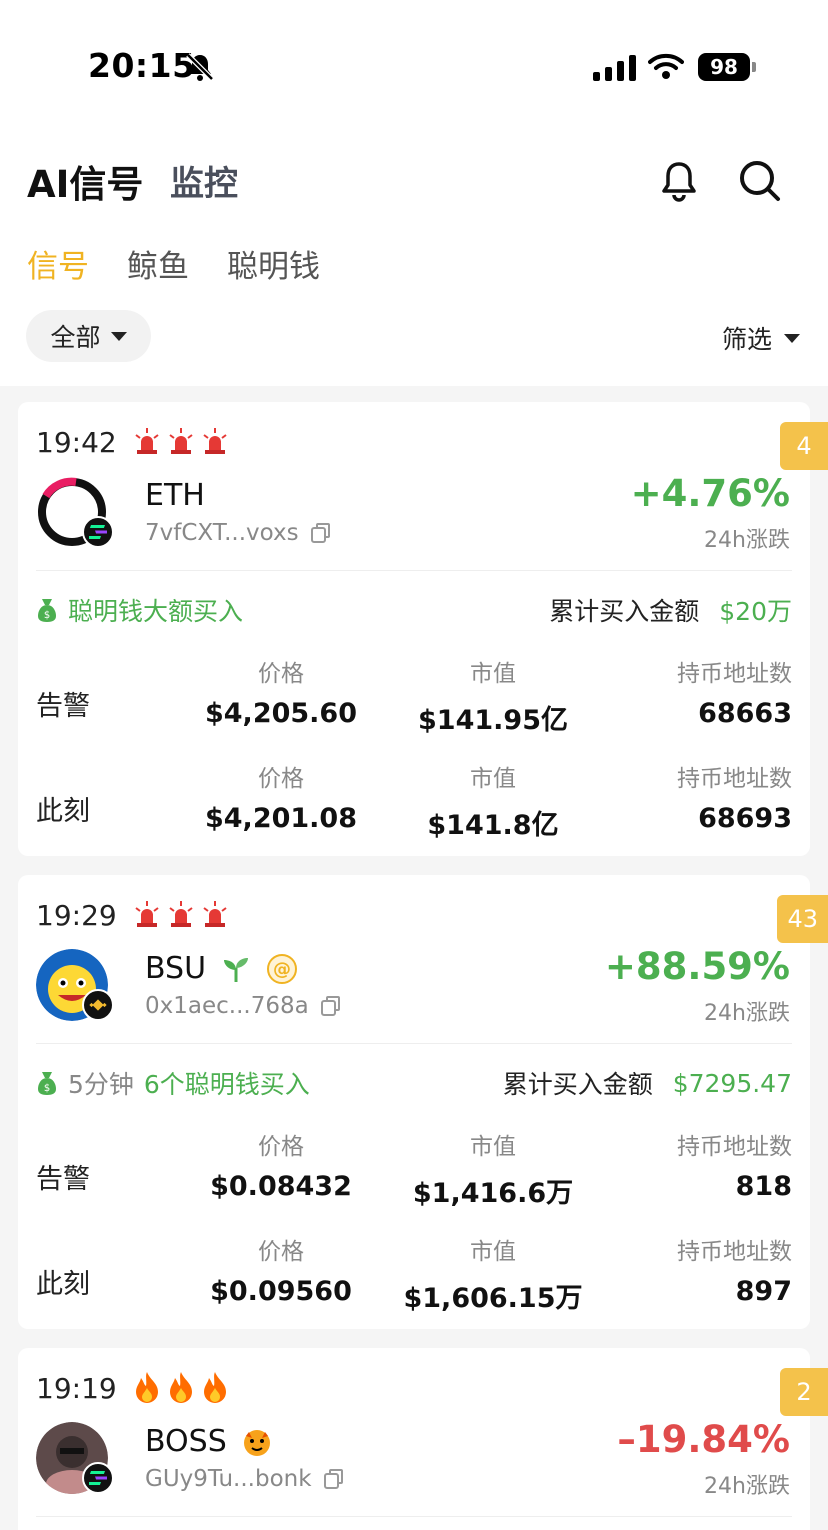 The height and width of the screenshot is (1530, 828). What do you see at coordinates (76, 915) in the screenshot?
I see `signal-time: 19:29` at bounding box center [76, 915].